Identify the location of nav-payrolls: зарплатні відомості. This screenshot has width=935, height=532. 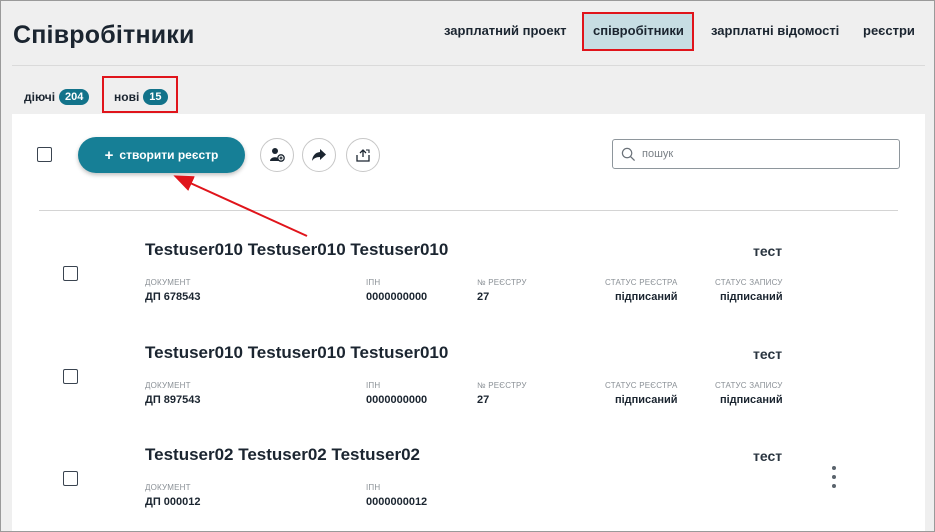
(775, 30).